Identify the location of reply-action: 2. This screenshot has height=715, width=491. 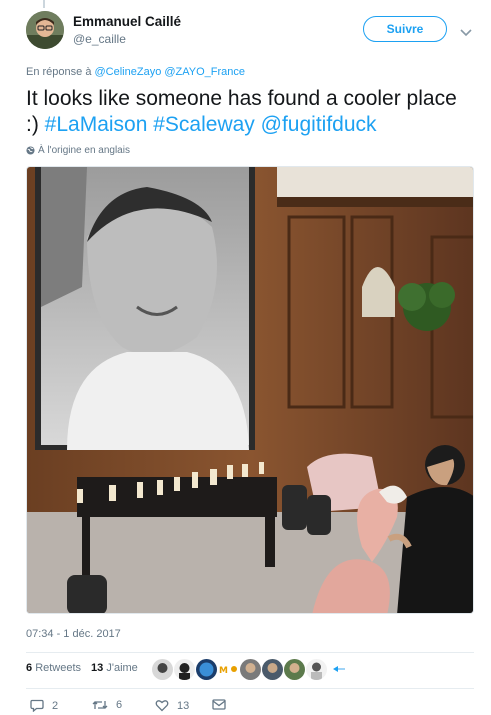
(44, 705).